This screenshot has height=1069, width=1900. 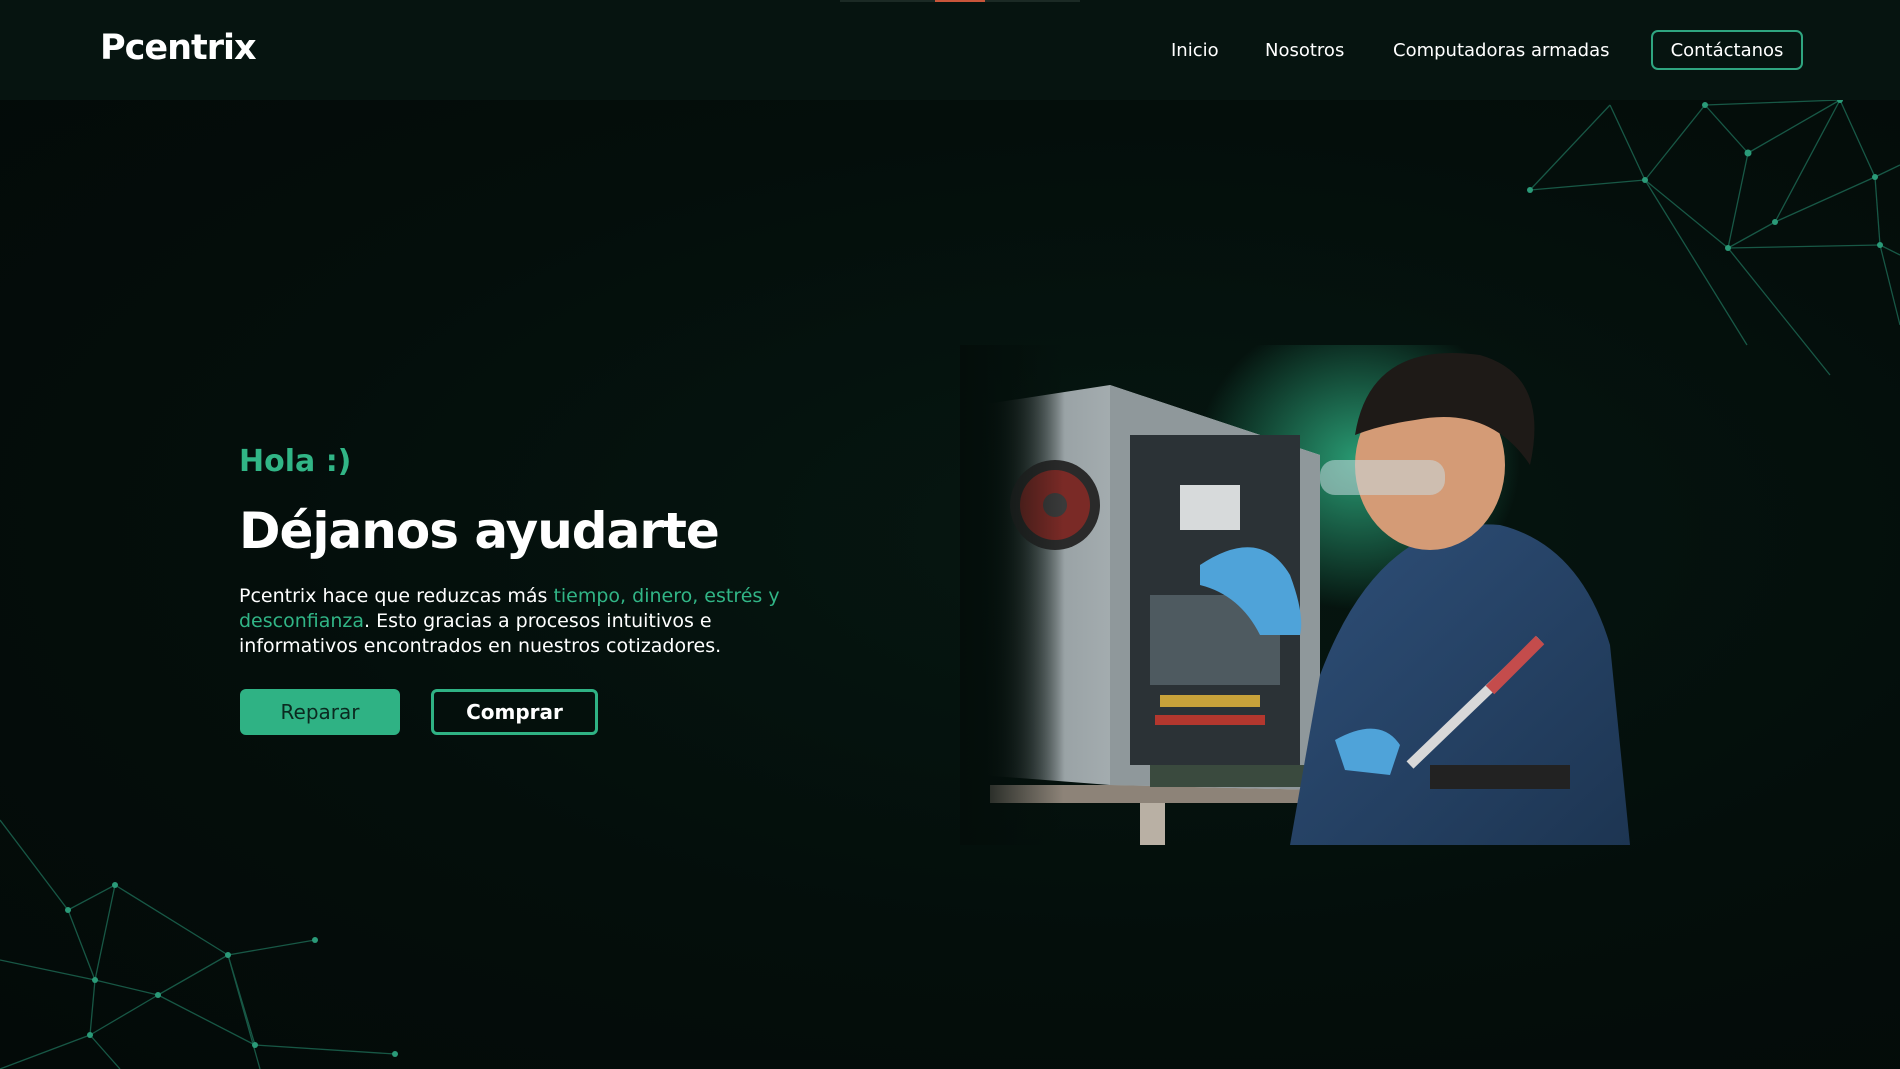 What do you see at coordinates (199, 944) in the screenshot?
I see `network-decoration-bottom-left` at bounding box center [199, 944].